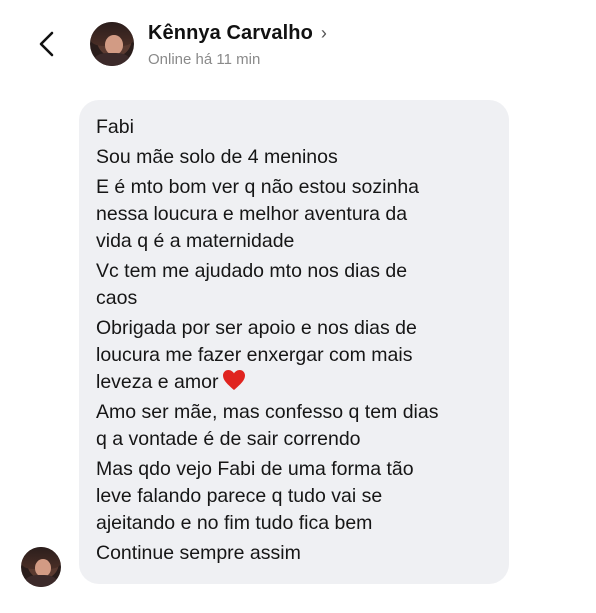 This screenshot has width=596, height=613. Describe the element at coordinates (255, 469) in the screenshot. I see `message-line: Mas qdo vejo Fabi de uma forma tão` at that location.